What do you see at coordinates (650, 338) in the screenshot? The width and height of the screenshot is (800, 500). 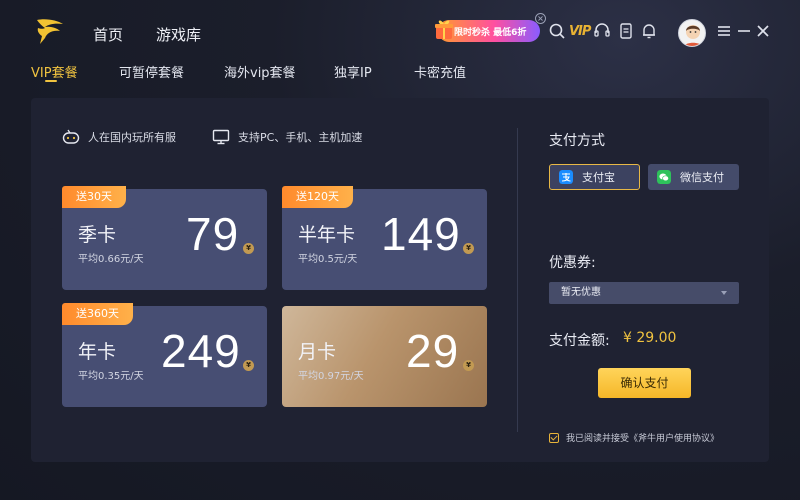 I see `total-amount-value: ¥ 29.00` at bounding box center [650, 338].